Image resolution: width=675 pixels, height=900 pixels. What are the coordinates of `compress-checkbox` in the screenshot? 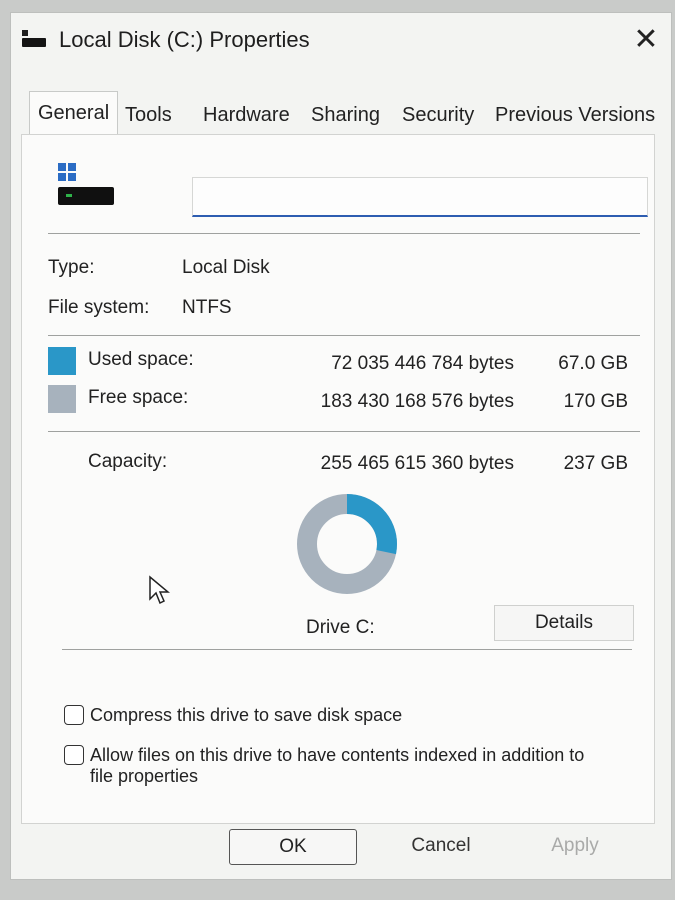 It's located at (74, 715).